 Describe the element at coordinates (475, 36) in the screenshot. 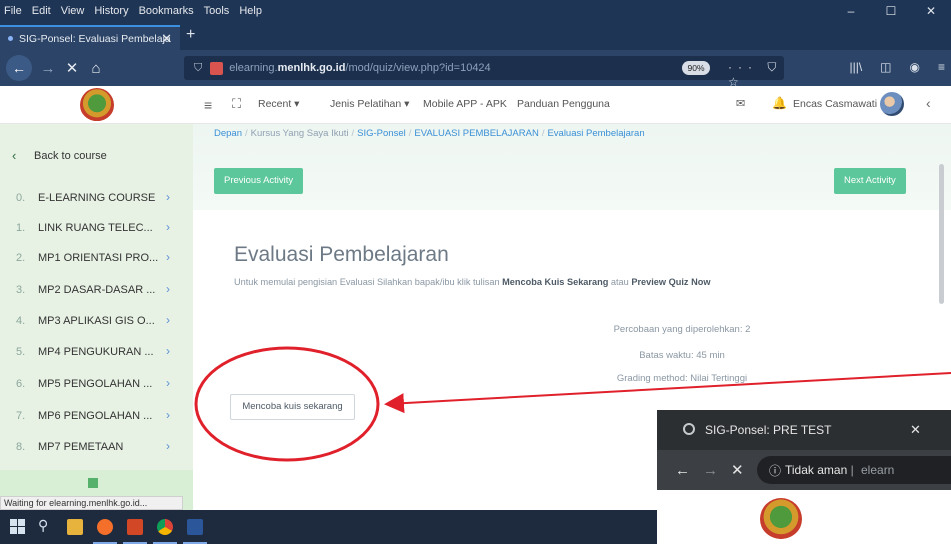

I see `tab-bar: SIG-Ponsel: Evaluasi Pembelaja ✕ +` at that location.